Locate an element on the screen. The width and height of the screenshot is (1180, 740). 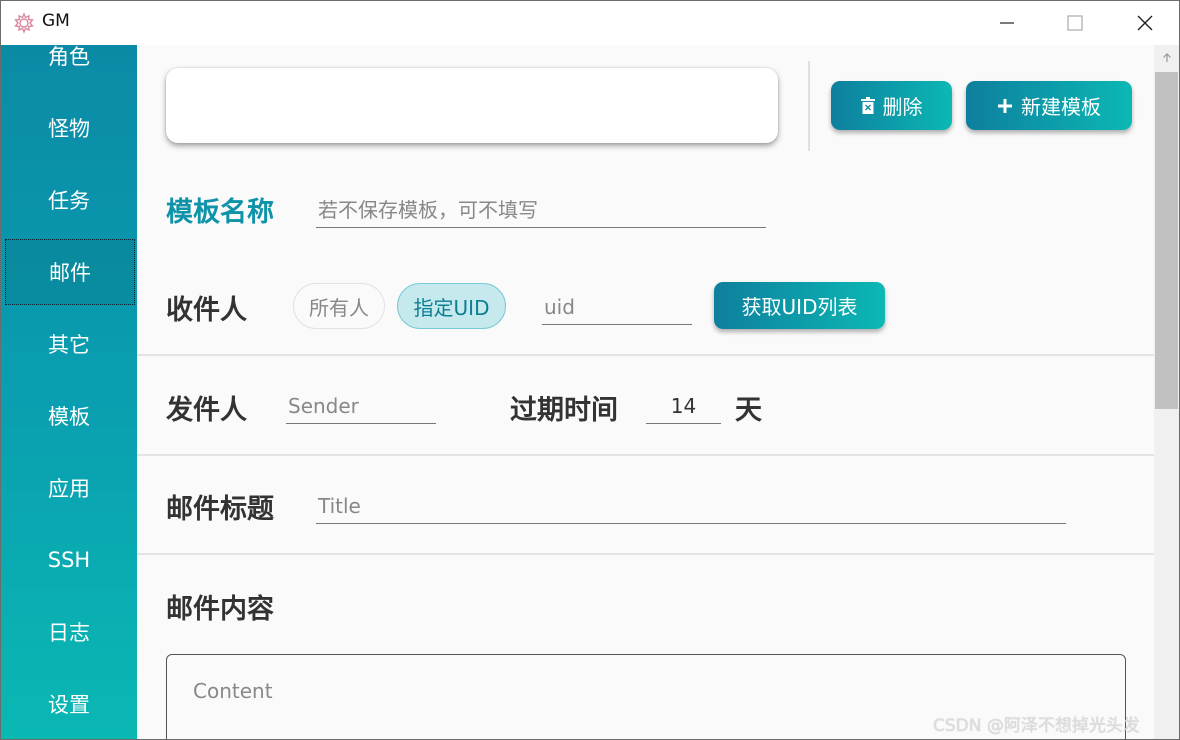
sidebar-item-templates: 模板 is located at coordinates (69, 416).